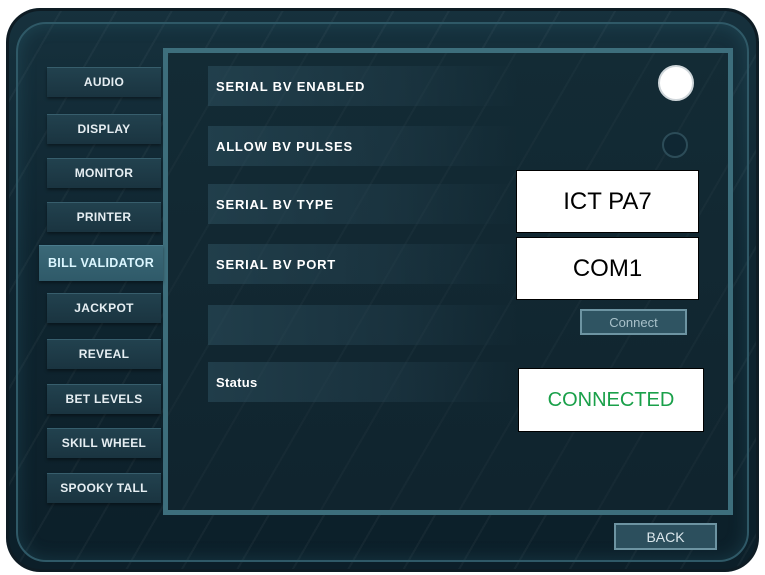 The image size is (765, 575). I want to click on serial-bv-port-label: SERIAL BV PORT, so click(363, 264).